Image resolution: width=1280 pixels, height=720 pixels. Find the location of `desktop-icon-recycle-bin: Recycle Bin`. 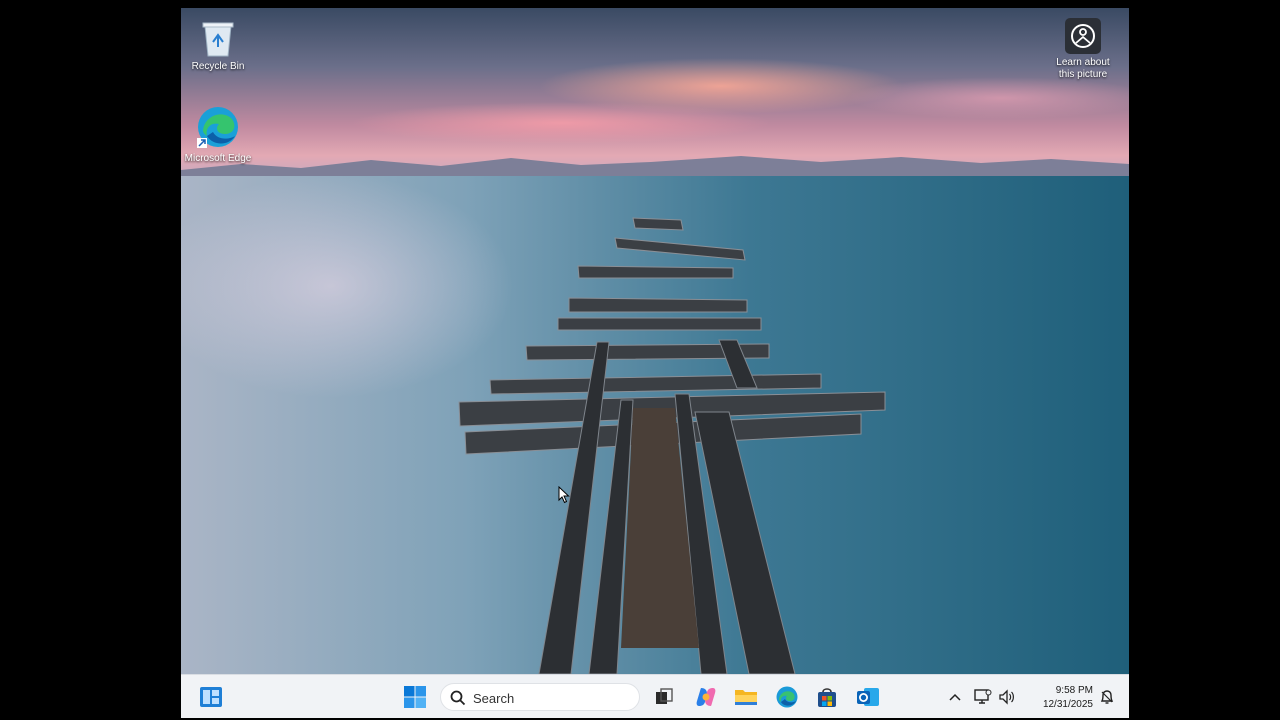

desktop-icon-recycle-bin: Recycle Bin is located at coordinates (218, 45).